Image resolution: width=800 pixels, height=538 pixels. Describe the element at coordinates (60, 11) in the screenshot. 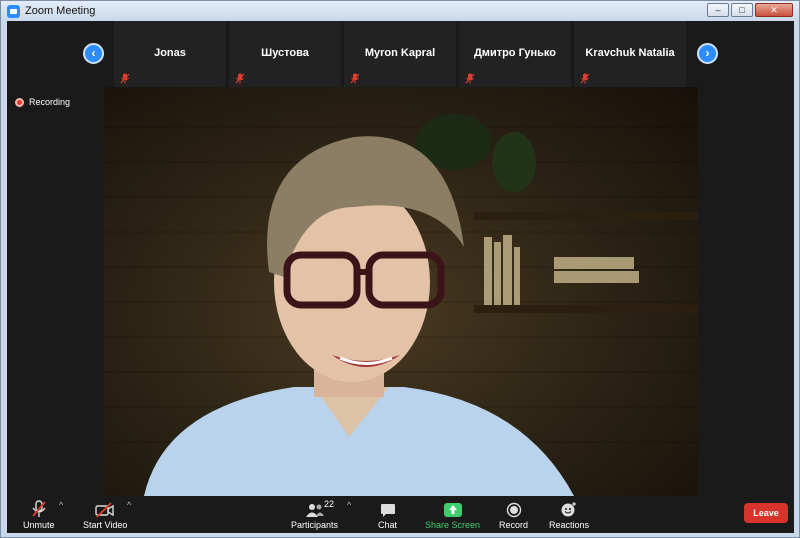

I see `window-title: Zoom Meeting` at that location.